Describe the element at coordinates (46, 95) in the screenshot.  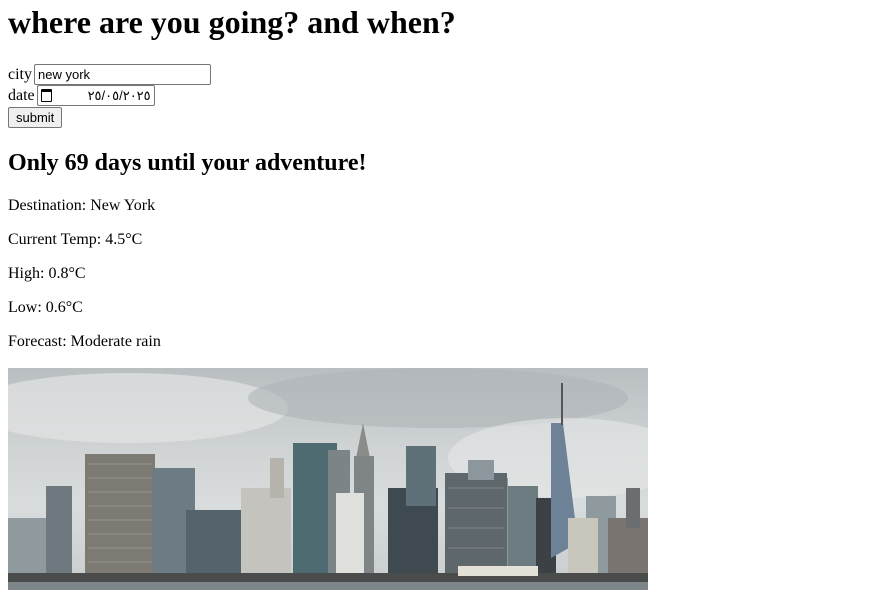
I see `calendar-icon` at that location.